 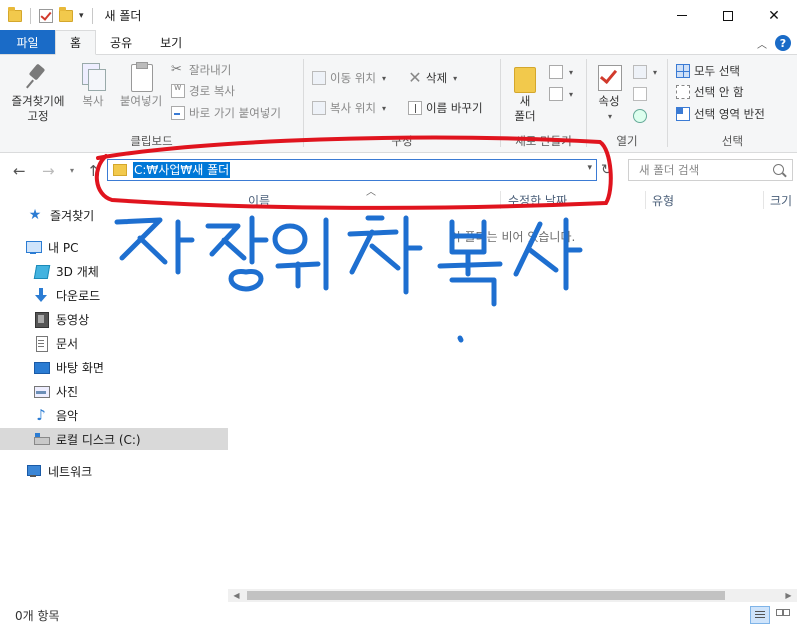 I want to click on search-input: 새 폴더 검색, so click(x=710, y=170).